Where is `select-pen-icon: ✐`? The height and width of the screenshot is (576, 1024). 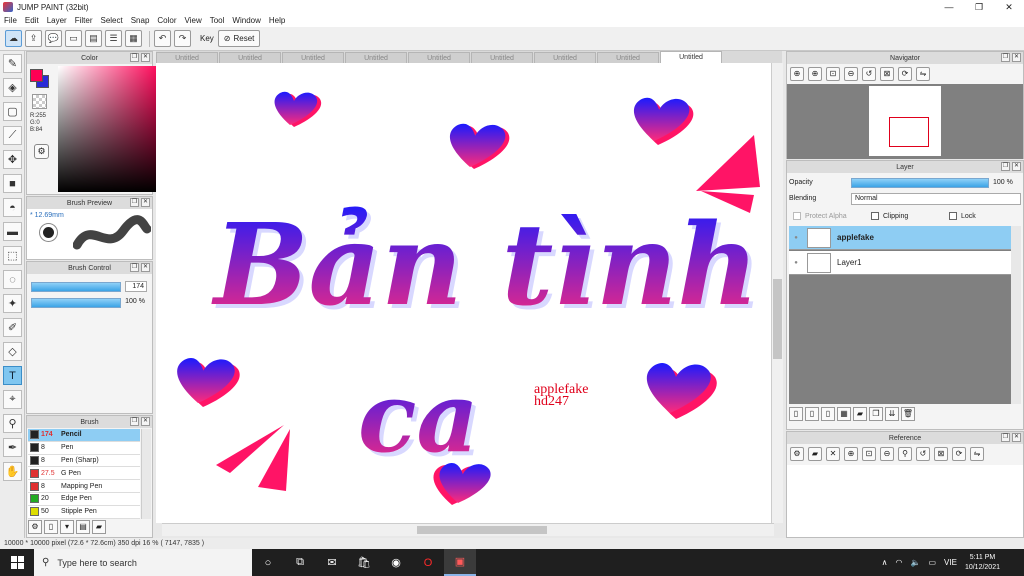 select-pen-icon: ✐ is located at coordinates (12, 327).